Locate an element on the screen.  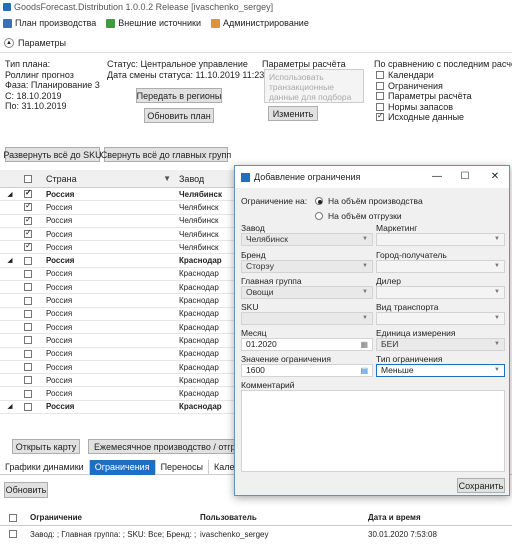
log-row-select is located at coordinates (15, 534).